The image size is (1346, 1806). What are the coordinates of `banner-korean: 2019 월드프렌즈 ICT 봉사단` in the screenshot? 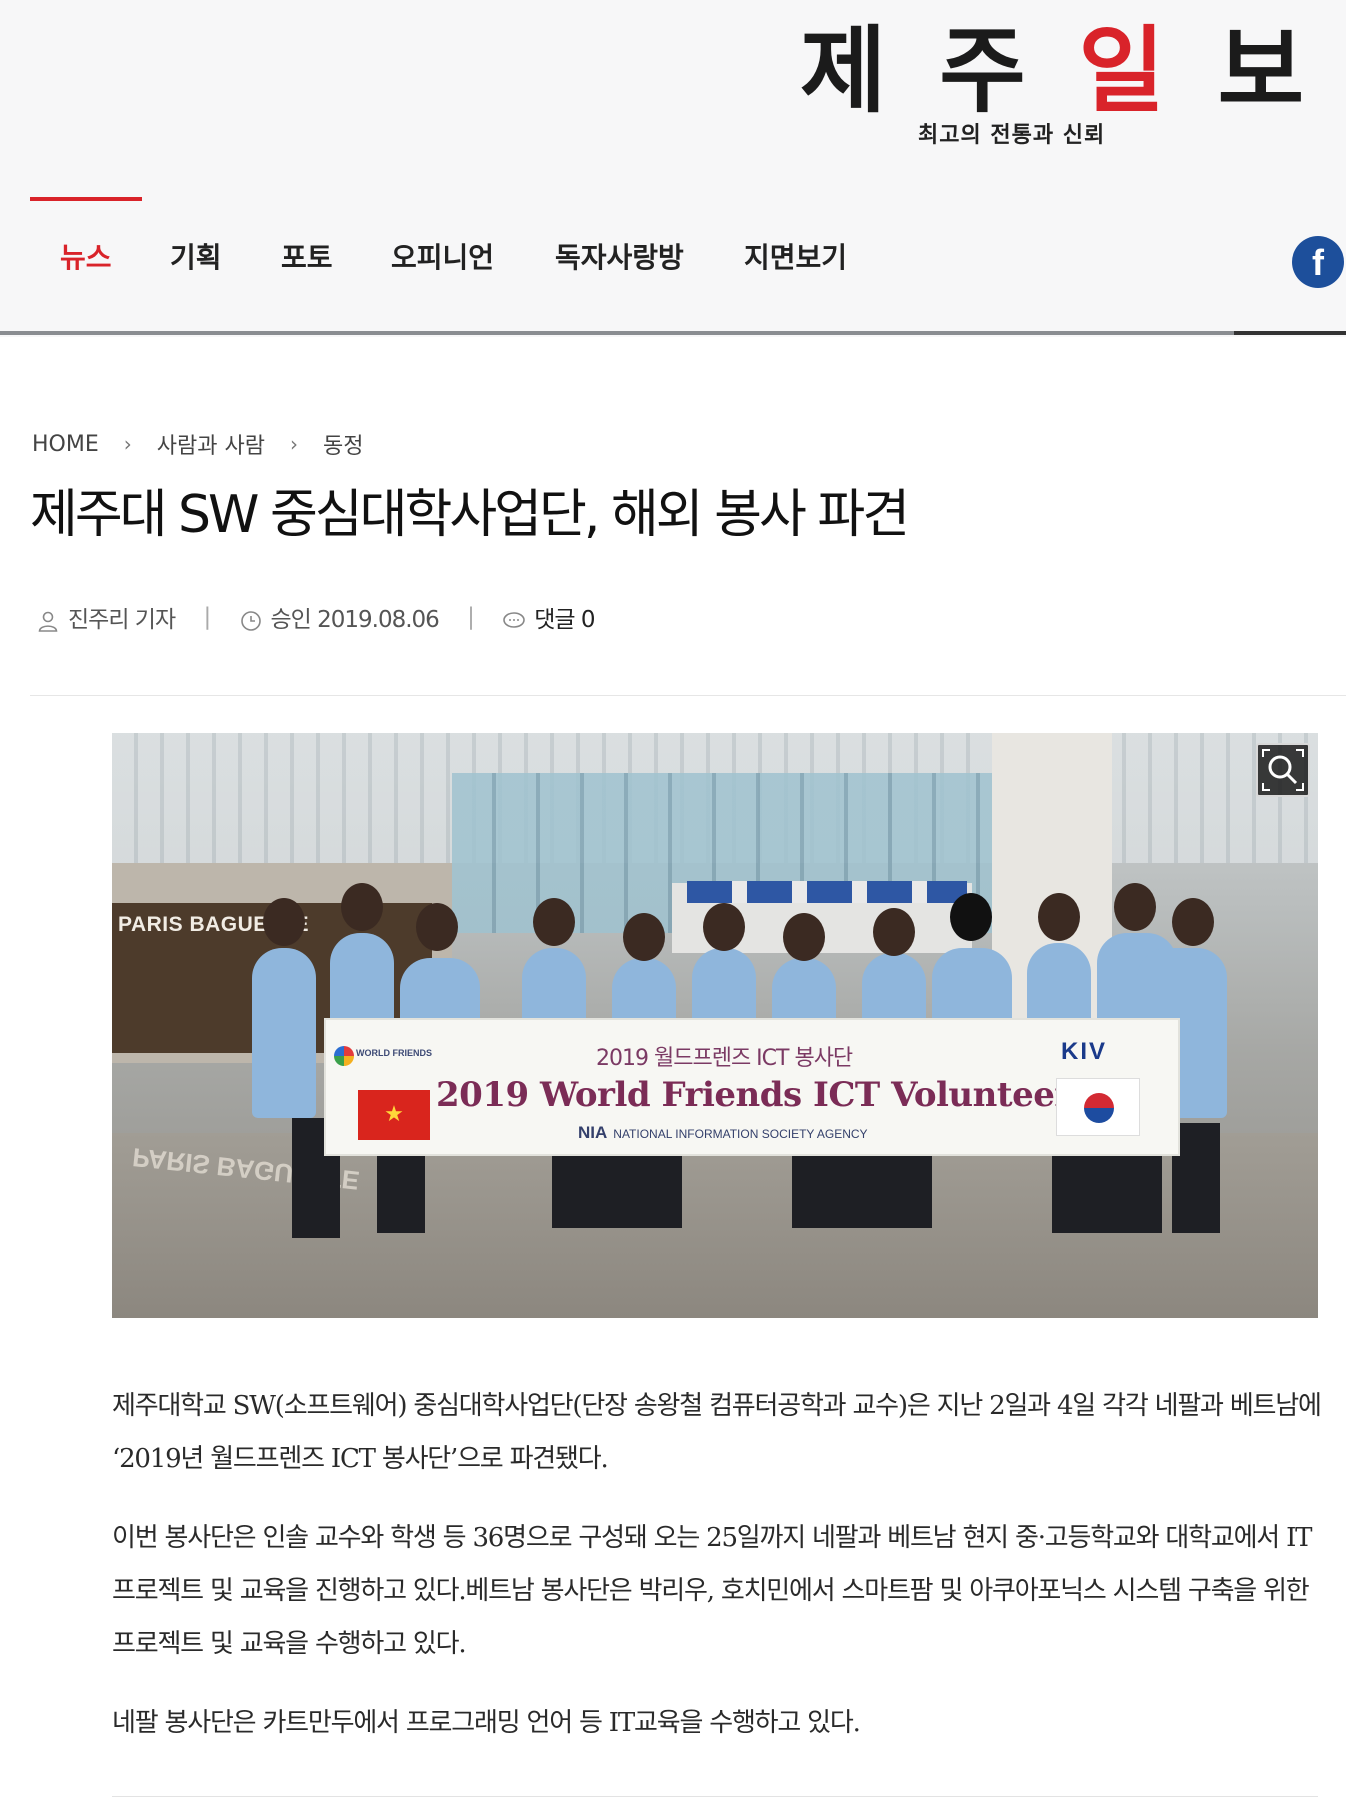 It's located at (724, 1058).